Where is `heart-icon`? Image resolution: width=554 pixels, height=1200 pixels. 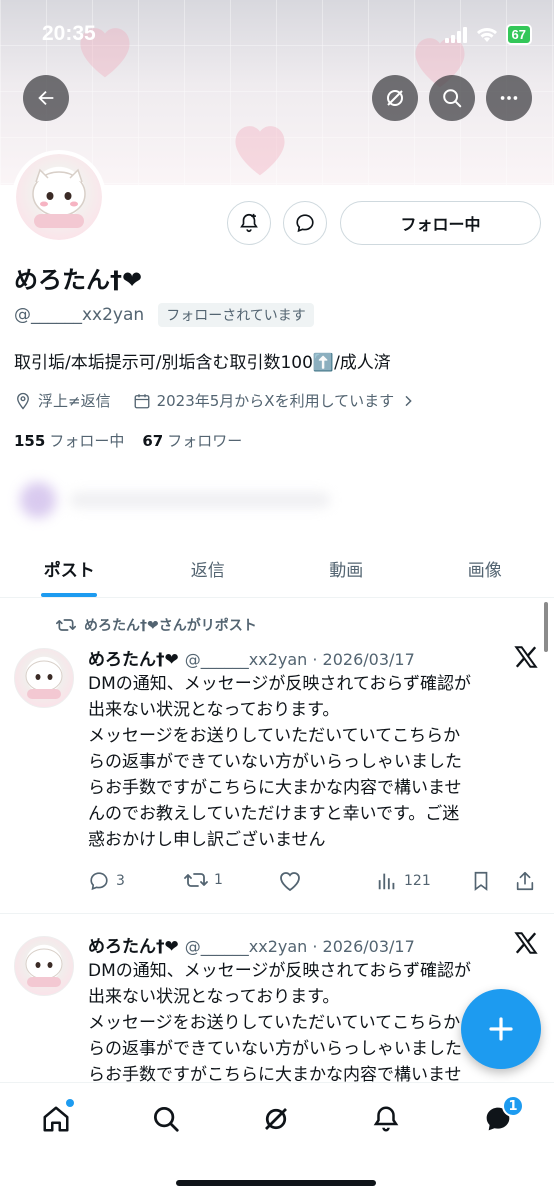
heart-icon is located at coordinates (290, 882).